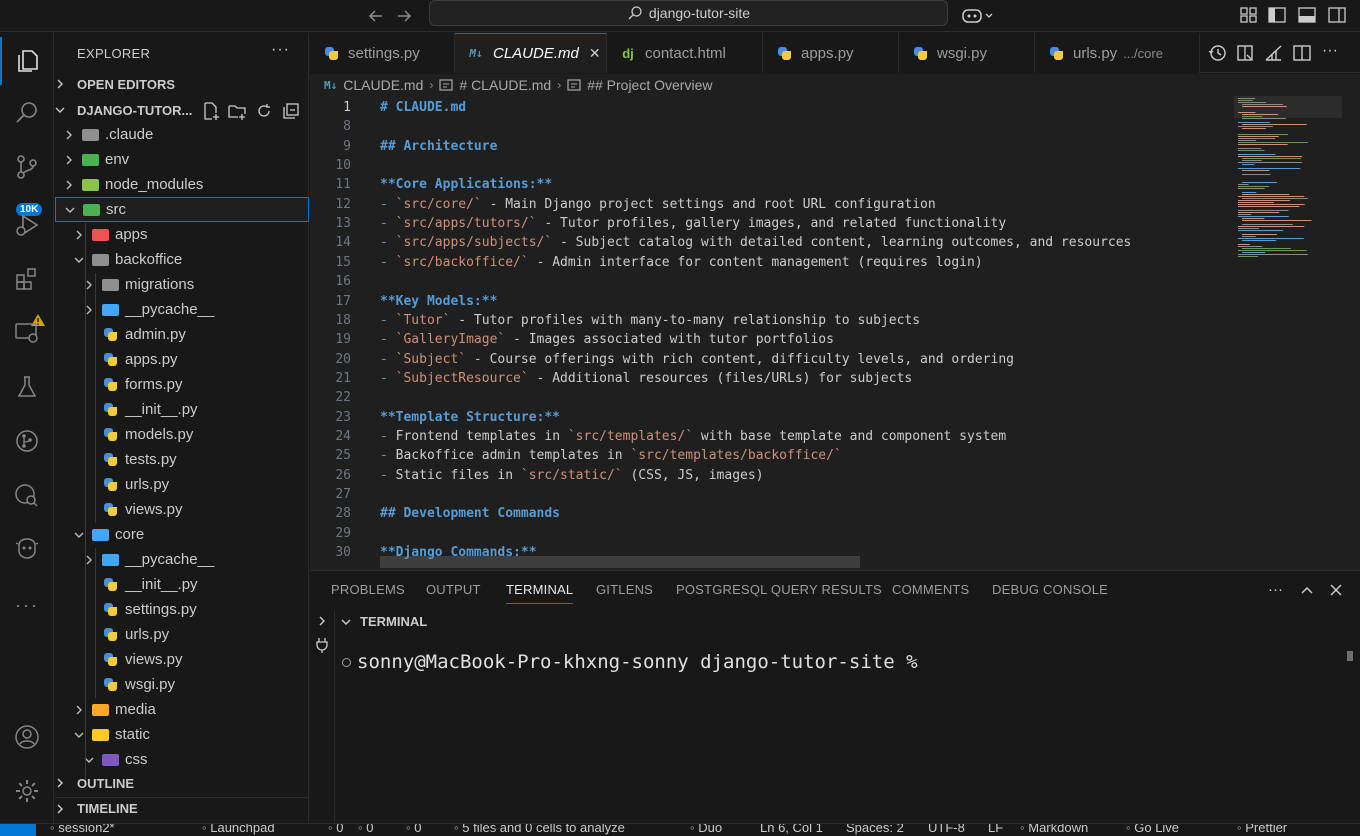  What do you see at coordinates (595, 53) in the screenshot?
I see `close-icon: ✕` at bounding box center [595, 53].